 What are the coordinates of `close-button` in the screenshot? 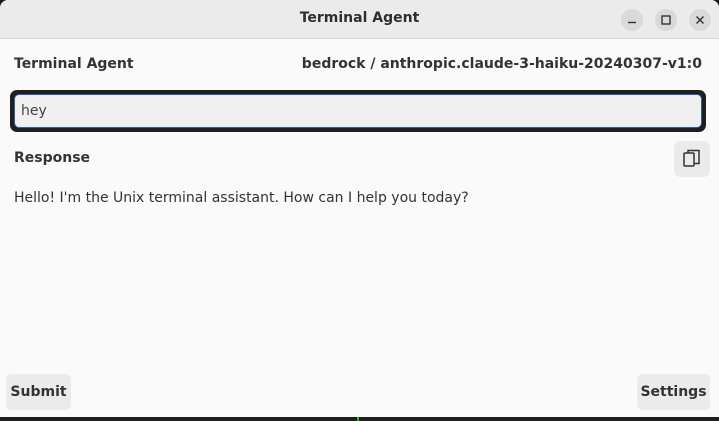 It's located at (700, 20).